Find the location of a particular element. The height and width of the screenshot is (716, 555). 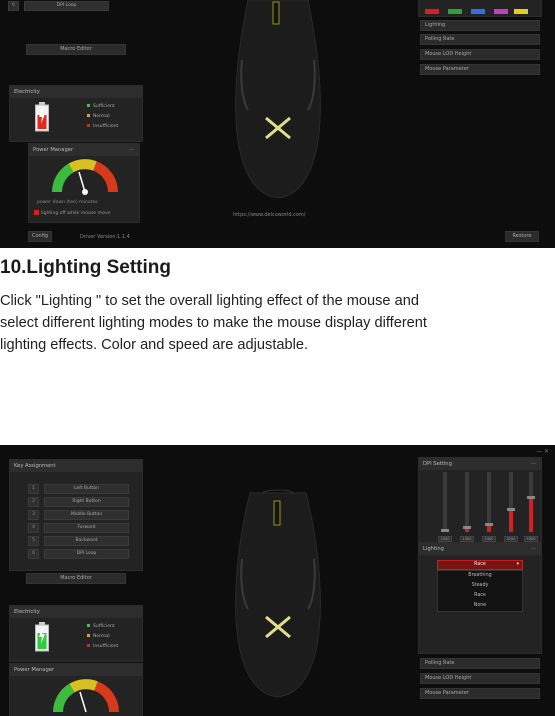

menu-lighting: Lighting is located at coordinates (480, 25).